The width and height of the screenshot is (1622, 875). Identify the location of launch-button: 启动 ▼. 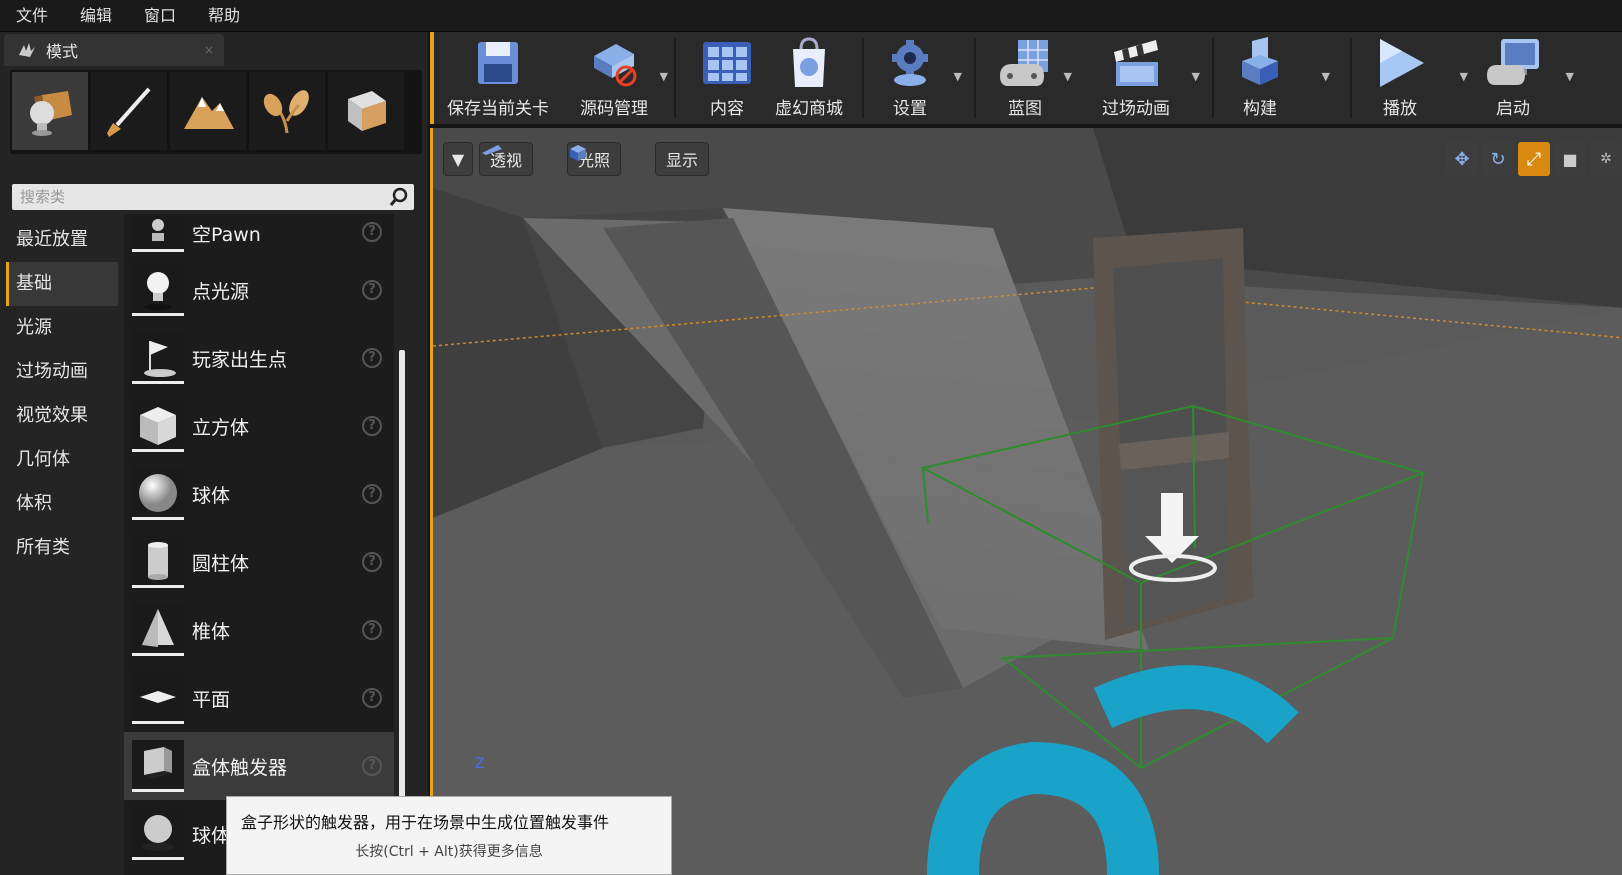
(1526, 77).